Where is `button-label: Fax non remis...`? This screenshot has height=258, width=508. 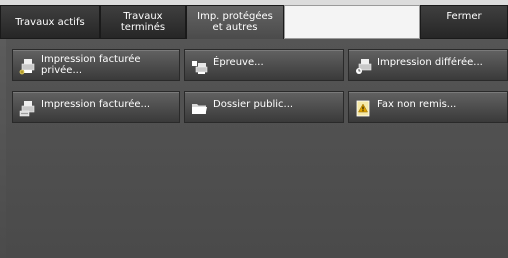 button-label: Fax non remis... is located at coordinates (417, 104).